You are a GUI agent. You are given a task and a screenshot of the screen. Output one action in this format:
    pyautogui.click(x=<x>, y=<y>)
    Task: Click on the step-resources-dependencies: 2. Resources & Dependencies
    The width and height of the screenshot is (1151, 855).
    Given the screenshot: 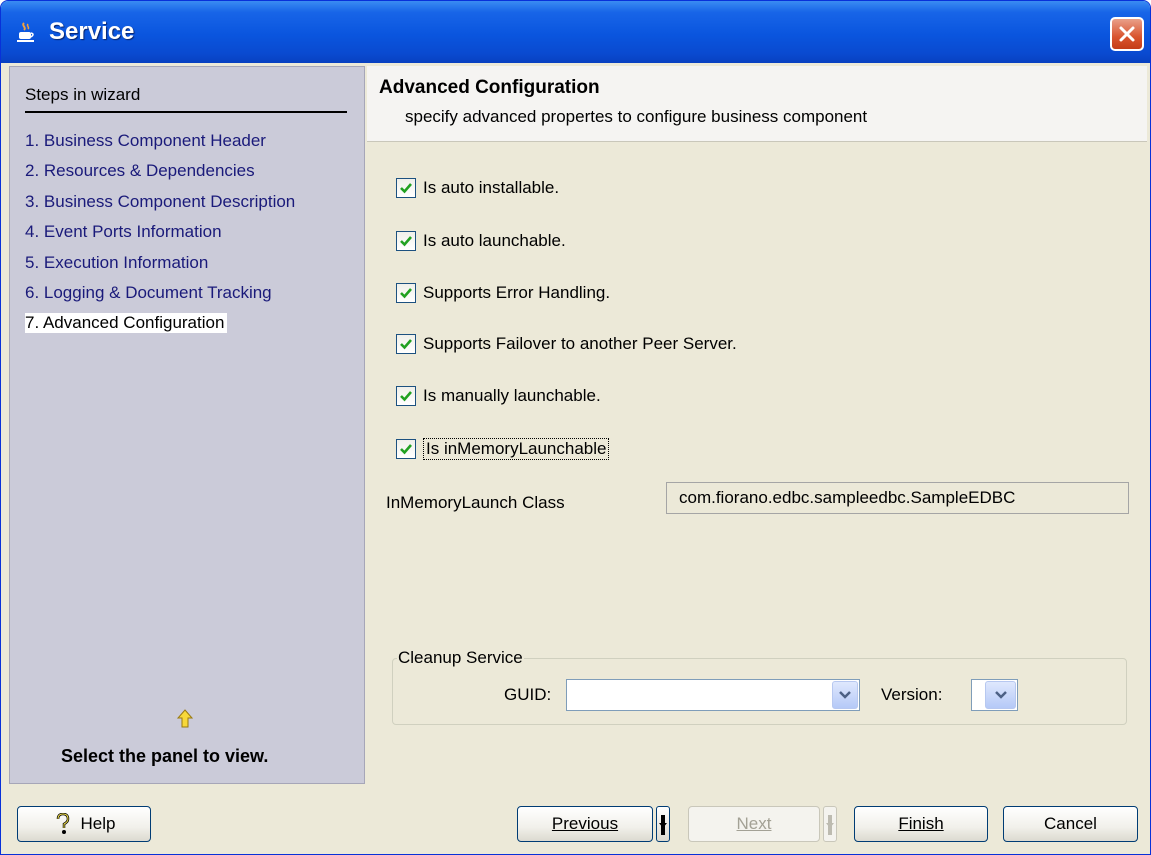 What is the action you would take?
    pyautogui.click(x=140, y=171)
    